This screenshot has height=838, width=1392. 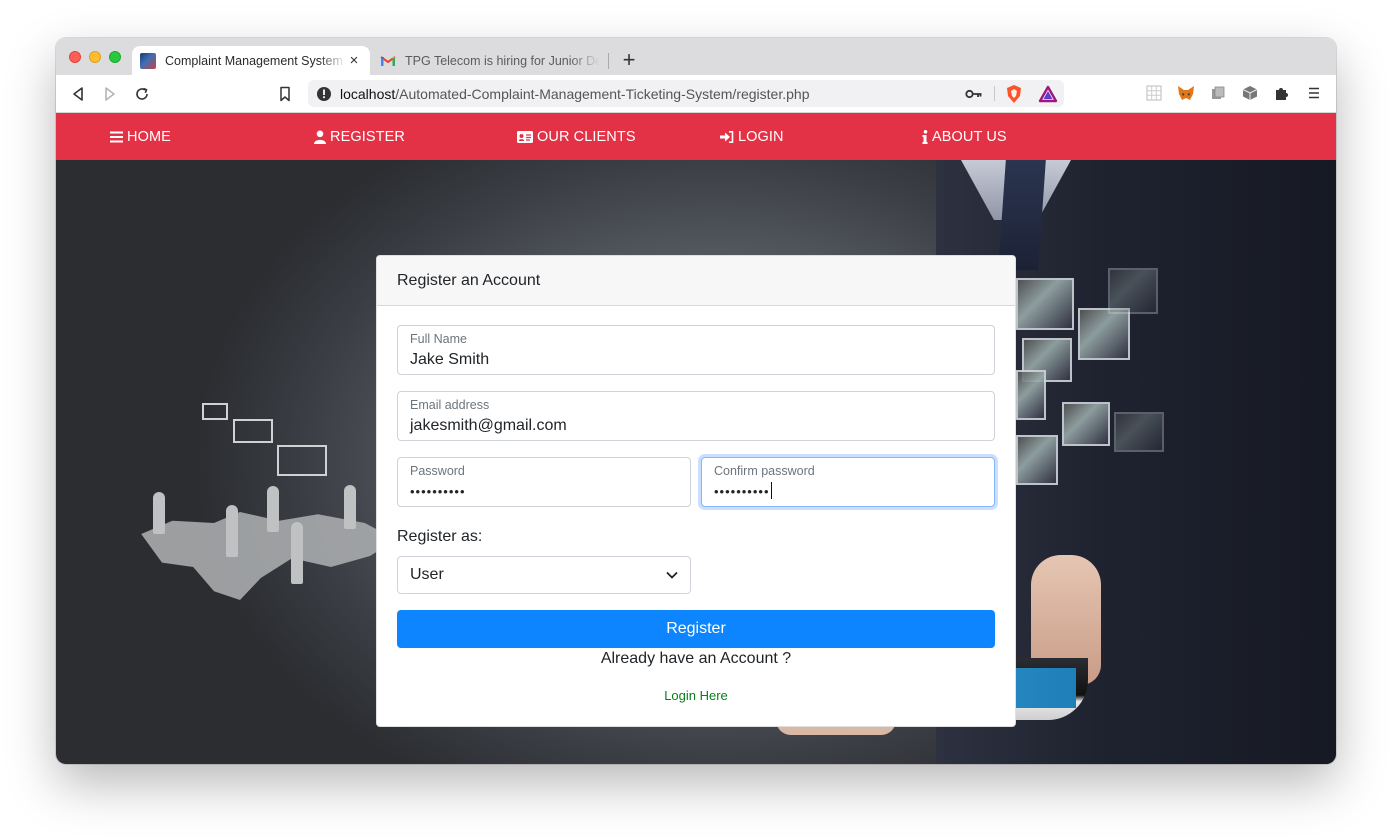 I want to click on key-icon, so click(x=974, y=94).